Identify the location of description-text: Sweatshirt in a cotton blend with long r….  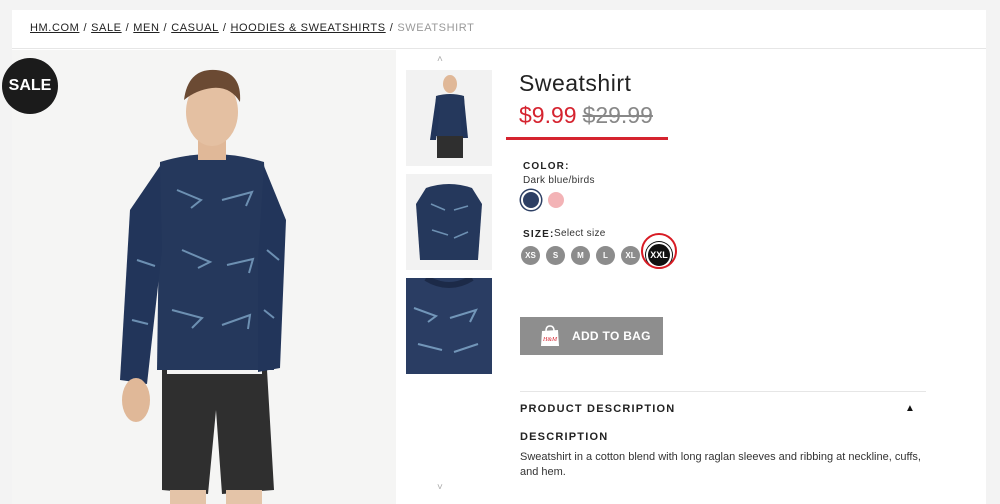
(720, 464).